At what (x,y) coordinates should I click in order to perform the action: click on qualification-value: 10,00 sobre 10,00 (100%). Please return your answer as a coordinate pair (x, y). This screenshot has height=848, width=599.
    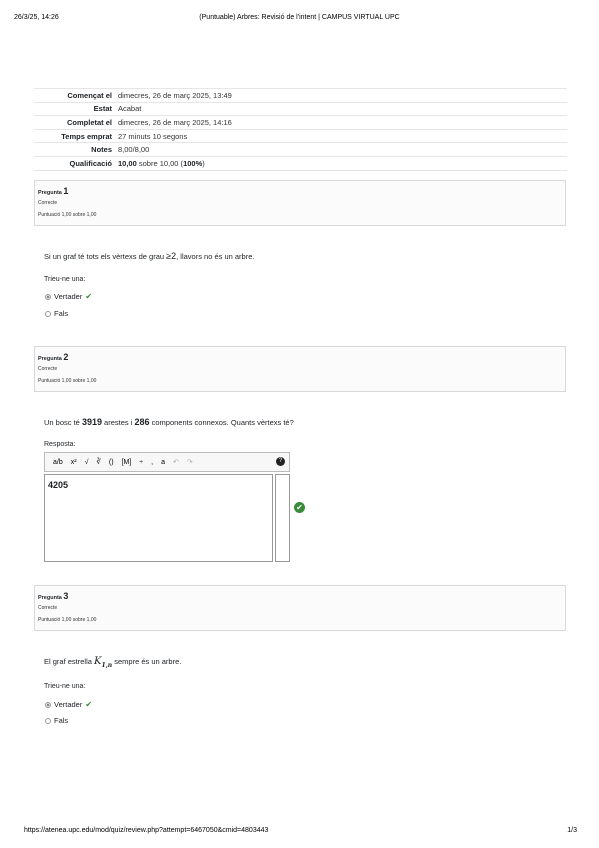
    Looking at the image, I should click on (342, 163).